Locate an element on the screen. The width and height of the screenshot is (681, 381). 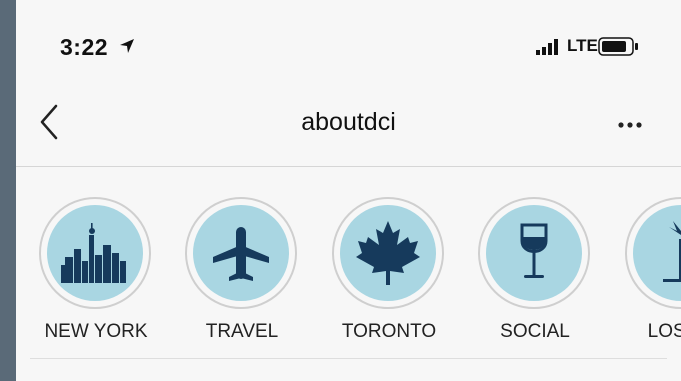
highlight-label: SOCIAL is located at coordinates (535, 331).